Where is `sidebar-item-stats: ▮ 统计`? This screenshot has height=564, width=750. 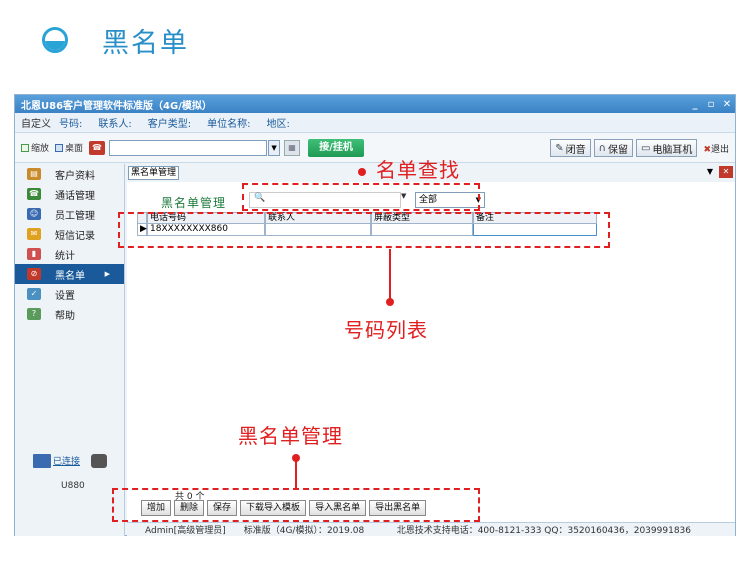
sidebar-item-stats: ▮ 统计 is located at coordinates (69, 254).